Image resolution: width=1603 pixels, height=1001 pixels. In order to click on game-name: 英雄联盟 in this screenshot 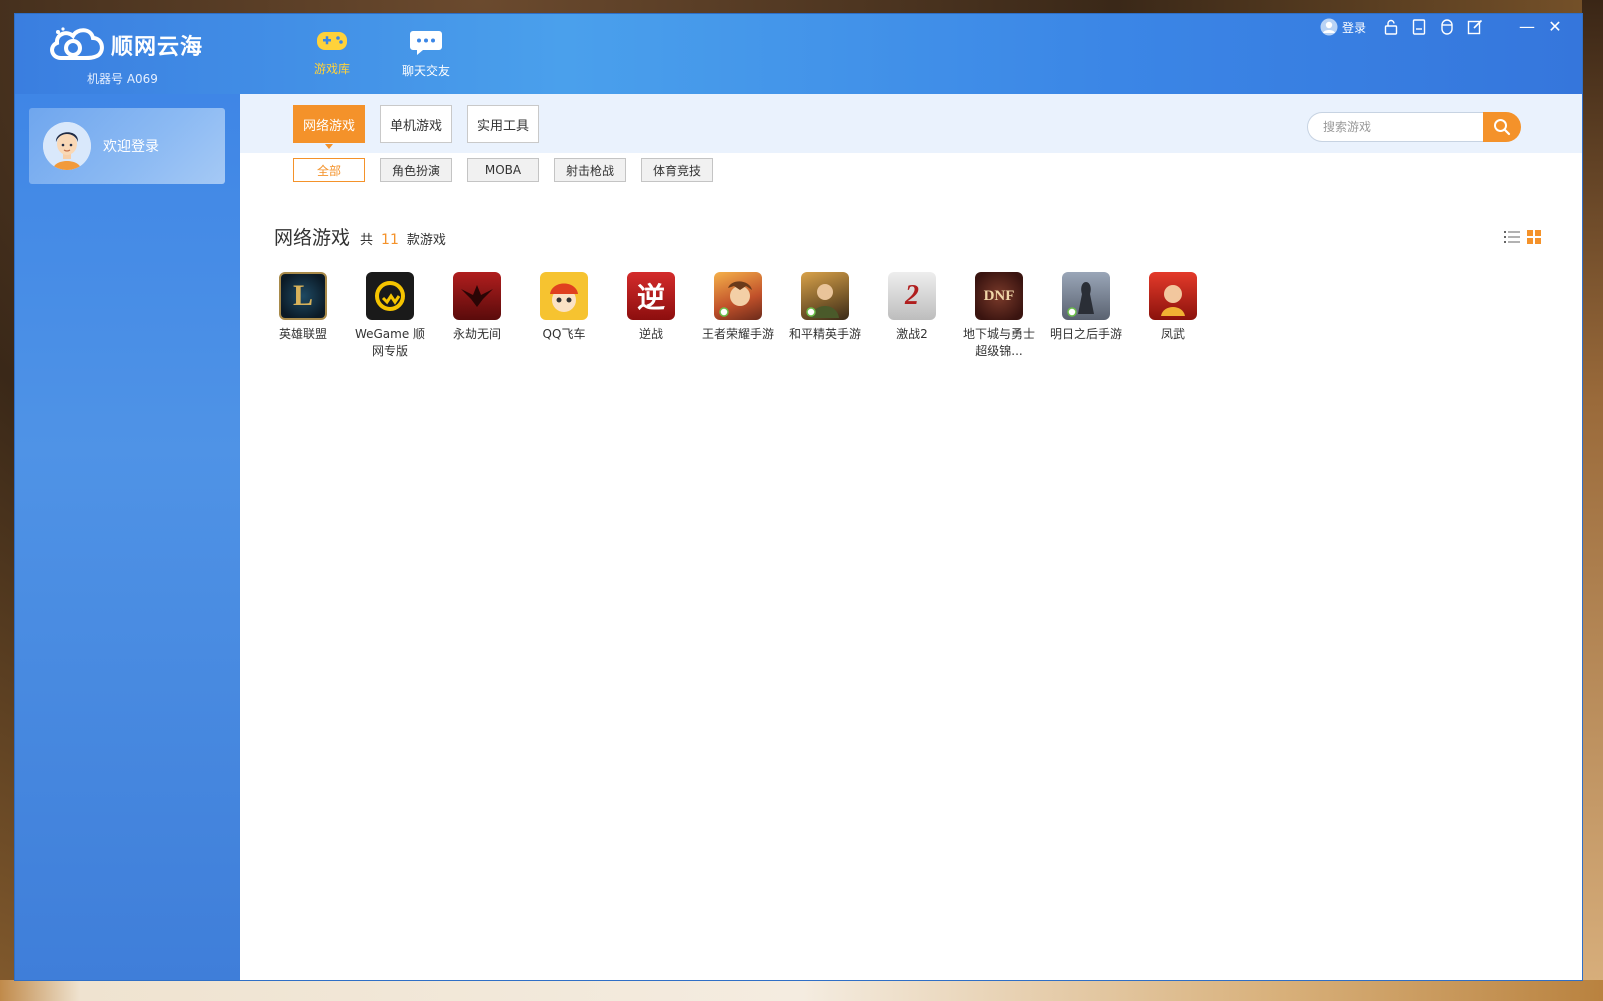, I will do `click(302, 334)`.